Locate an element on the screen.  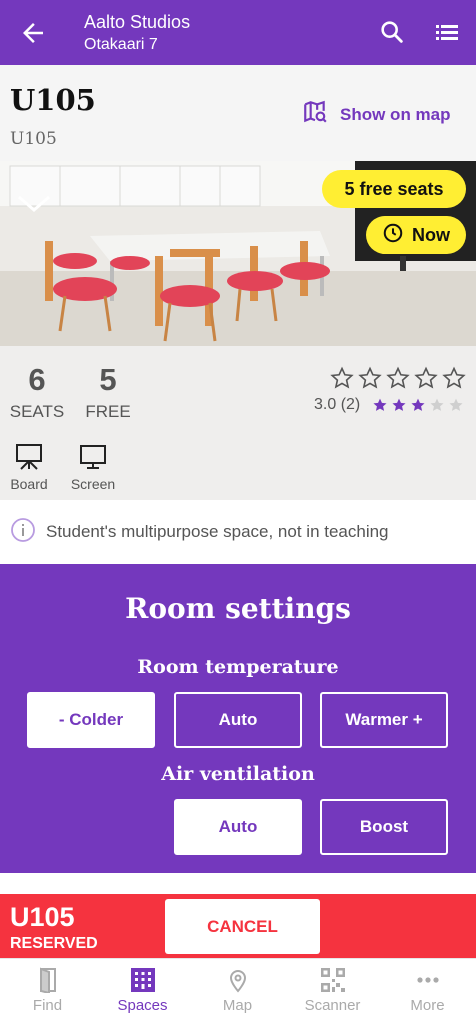
warmer-button: Warmer + is located at coordinates (384, 720).